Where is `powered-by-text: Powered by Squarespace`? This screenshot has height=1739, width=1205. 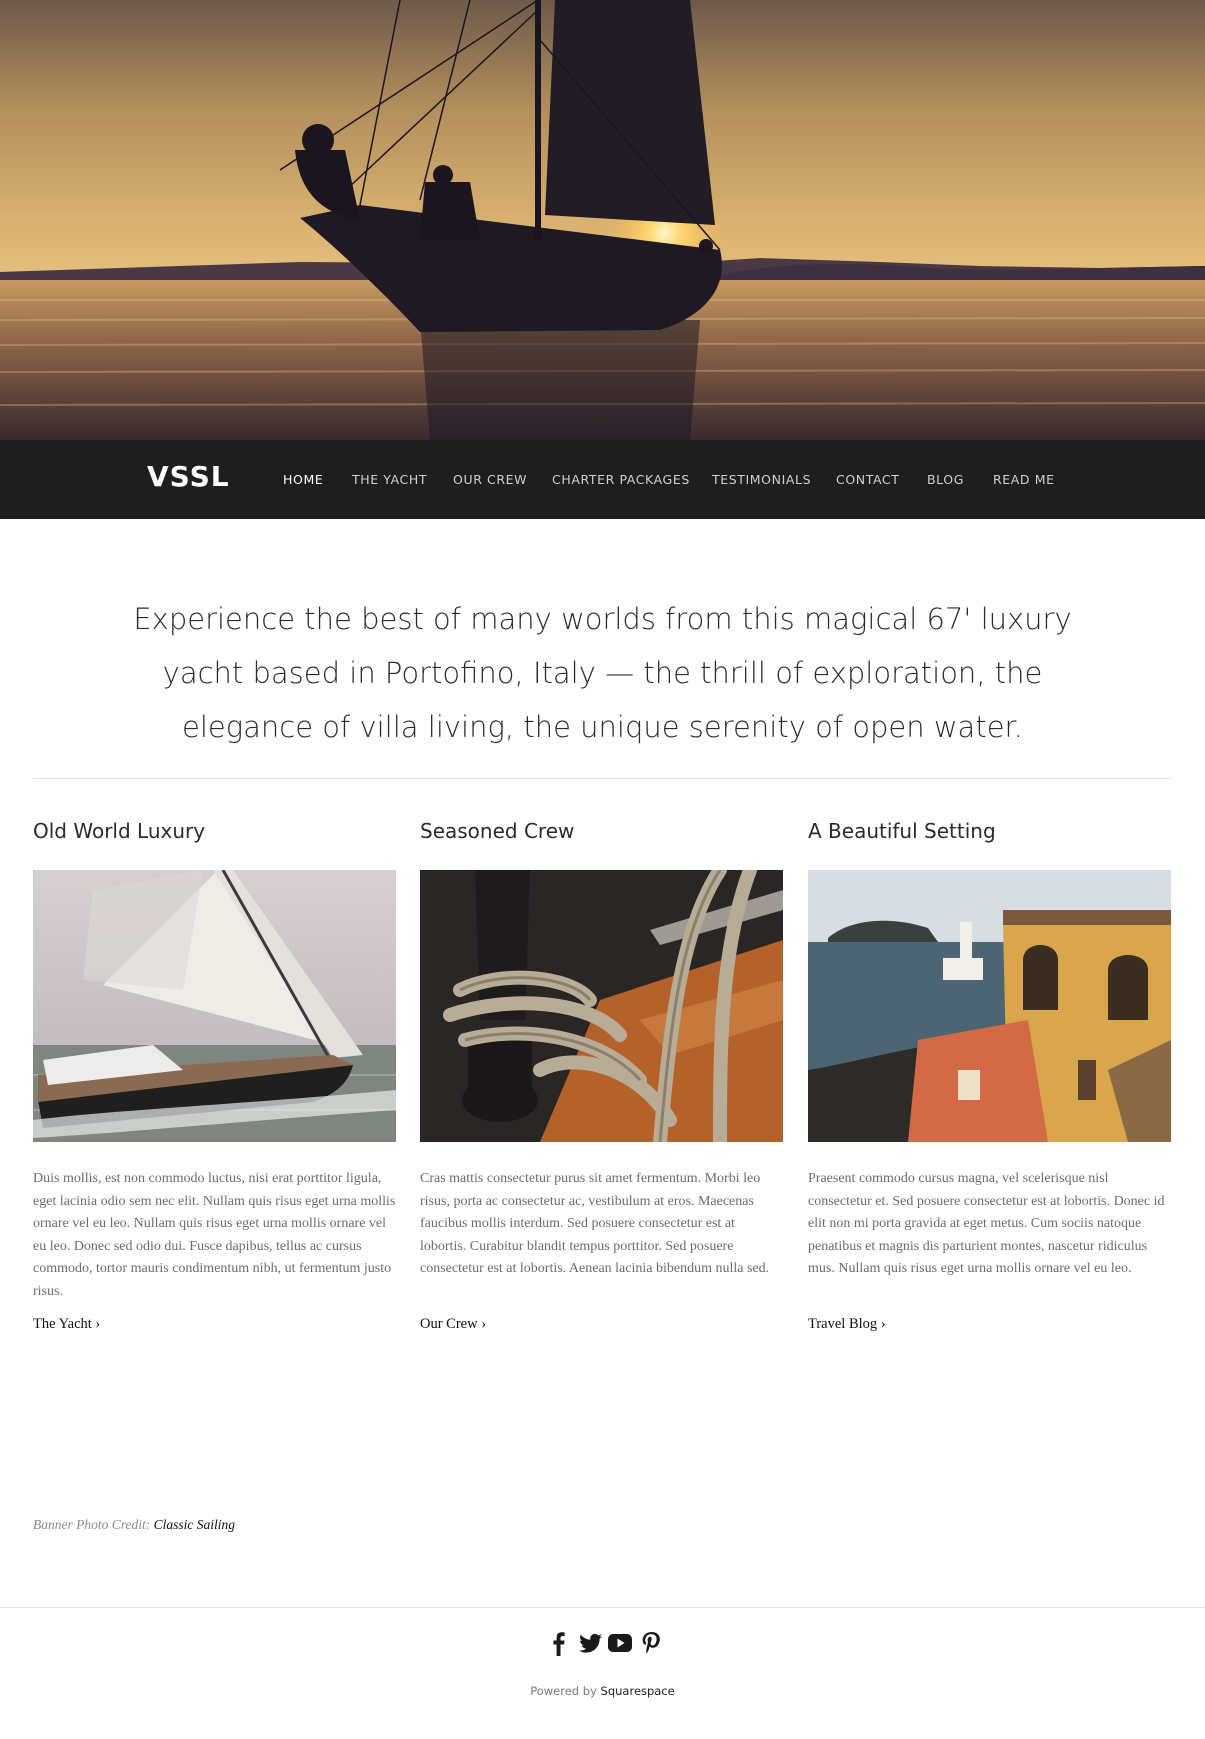 powered-by-text: Powered by Squarespace is located at coordinates (602, 1691).